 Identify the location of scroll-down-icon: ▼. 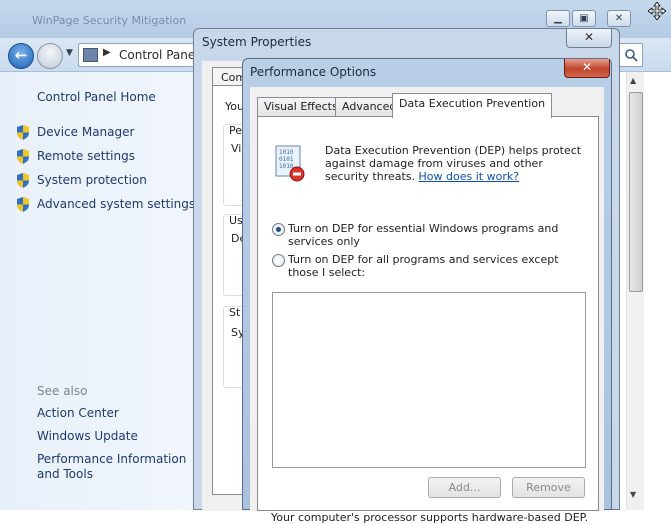
(633, 494).